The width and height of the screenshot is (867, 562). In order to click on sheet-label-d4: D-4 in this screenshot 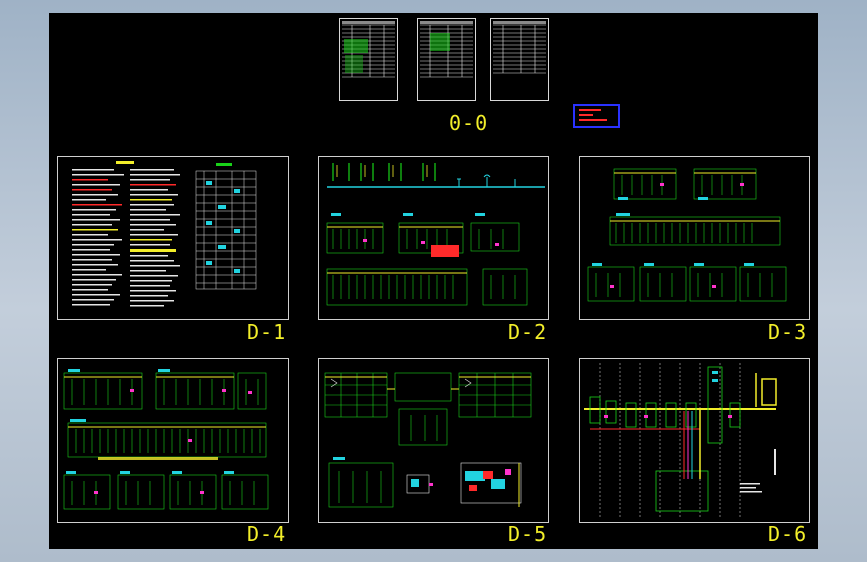, I will do `click(267, 534)`.